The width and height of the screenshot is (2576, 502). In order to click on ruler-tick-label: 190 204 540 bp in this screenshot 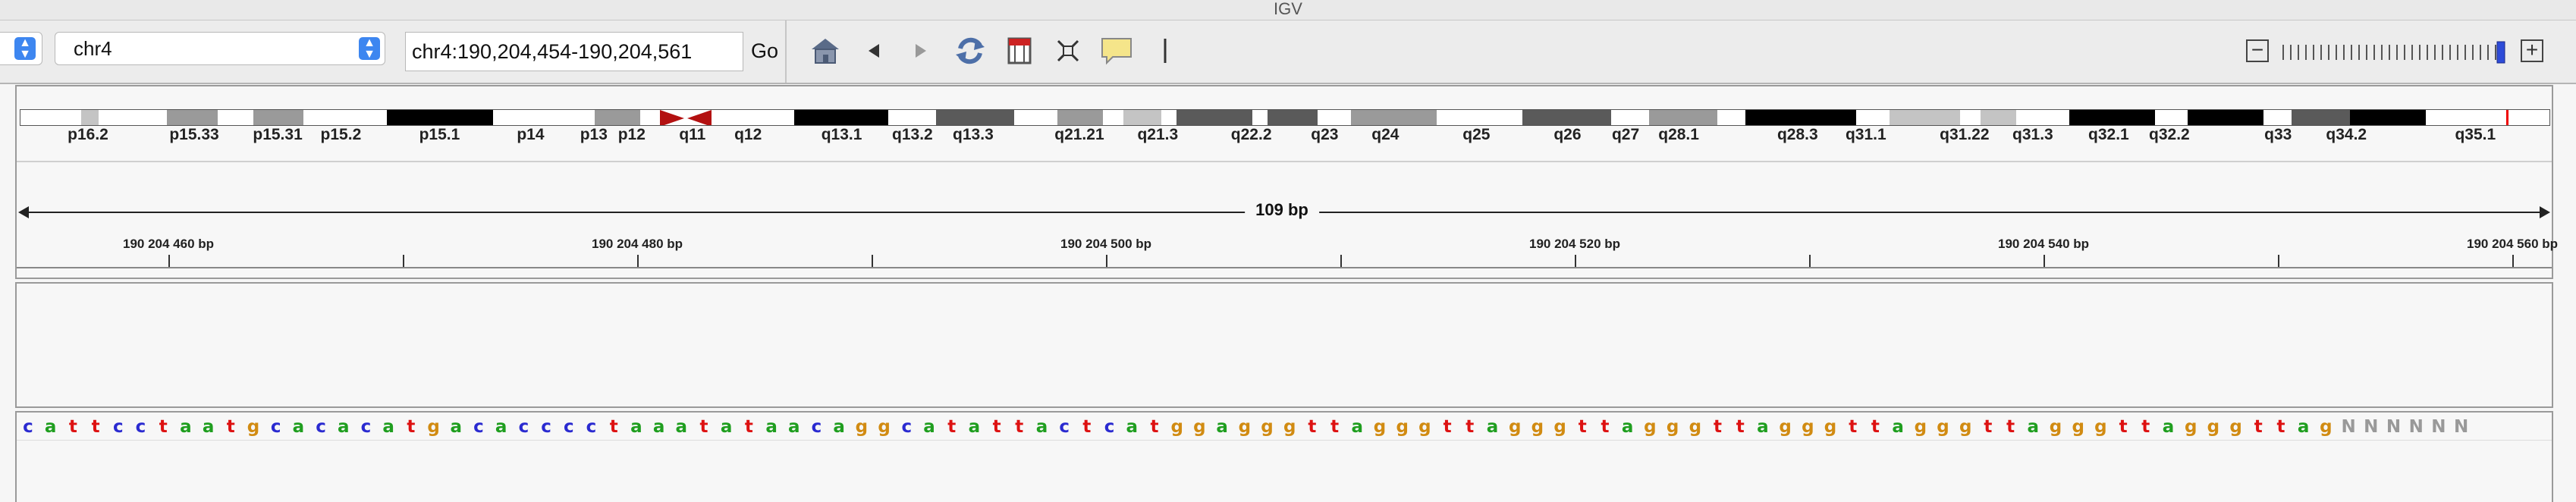, I will do `click(2043, 244)`.